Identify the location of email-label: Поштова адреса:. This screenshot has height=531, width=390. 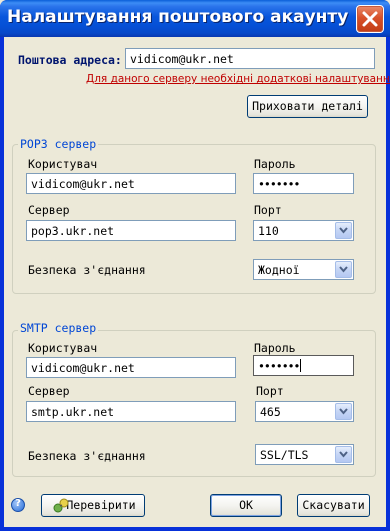
(70, 60).